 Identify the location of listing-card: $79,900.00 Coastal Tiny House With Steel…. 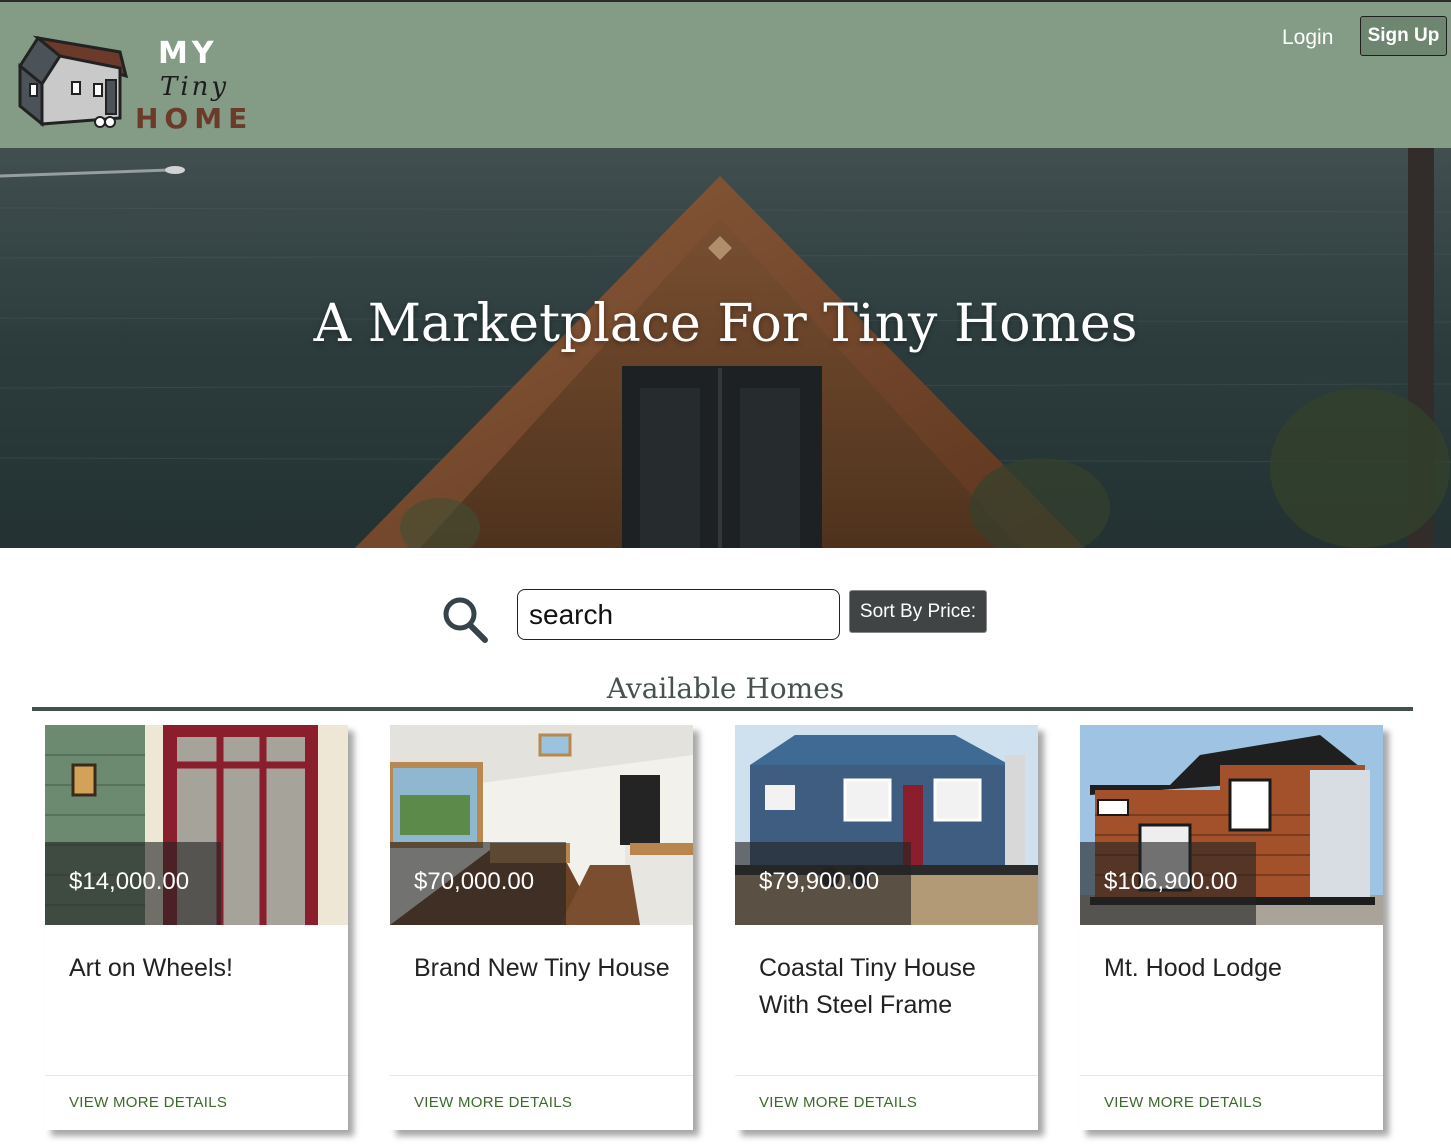
(886, 927).